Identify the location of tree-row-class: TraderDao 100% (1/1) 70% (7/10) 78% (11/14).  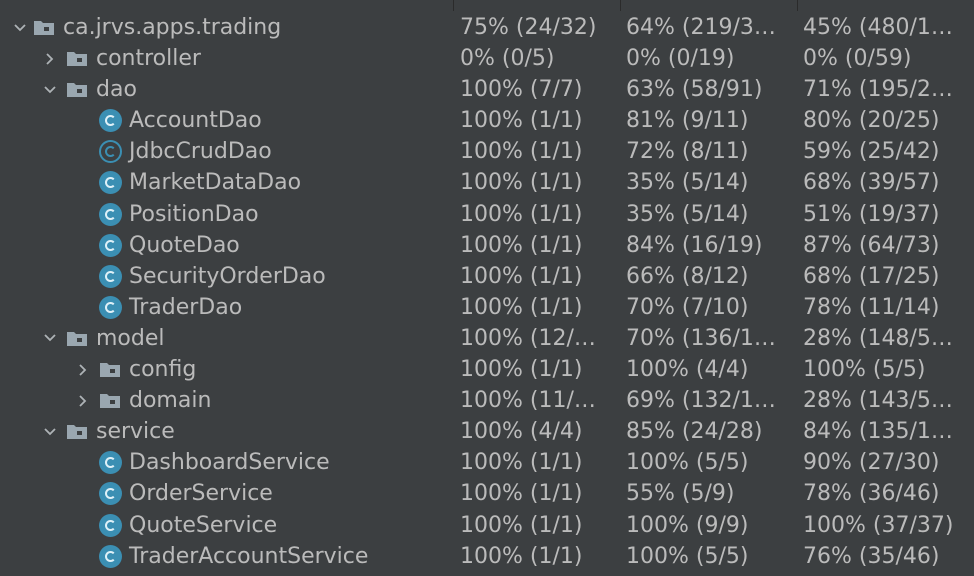
(487, 307).